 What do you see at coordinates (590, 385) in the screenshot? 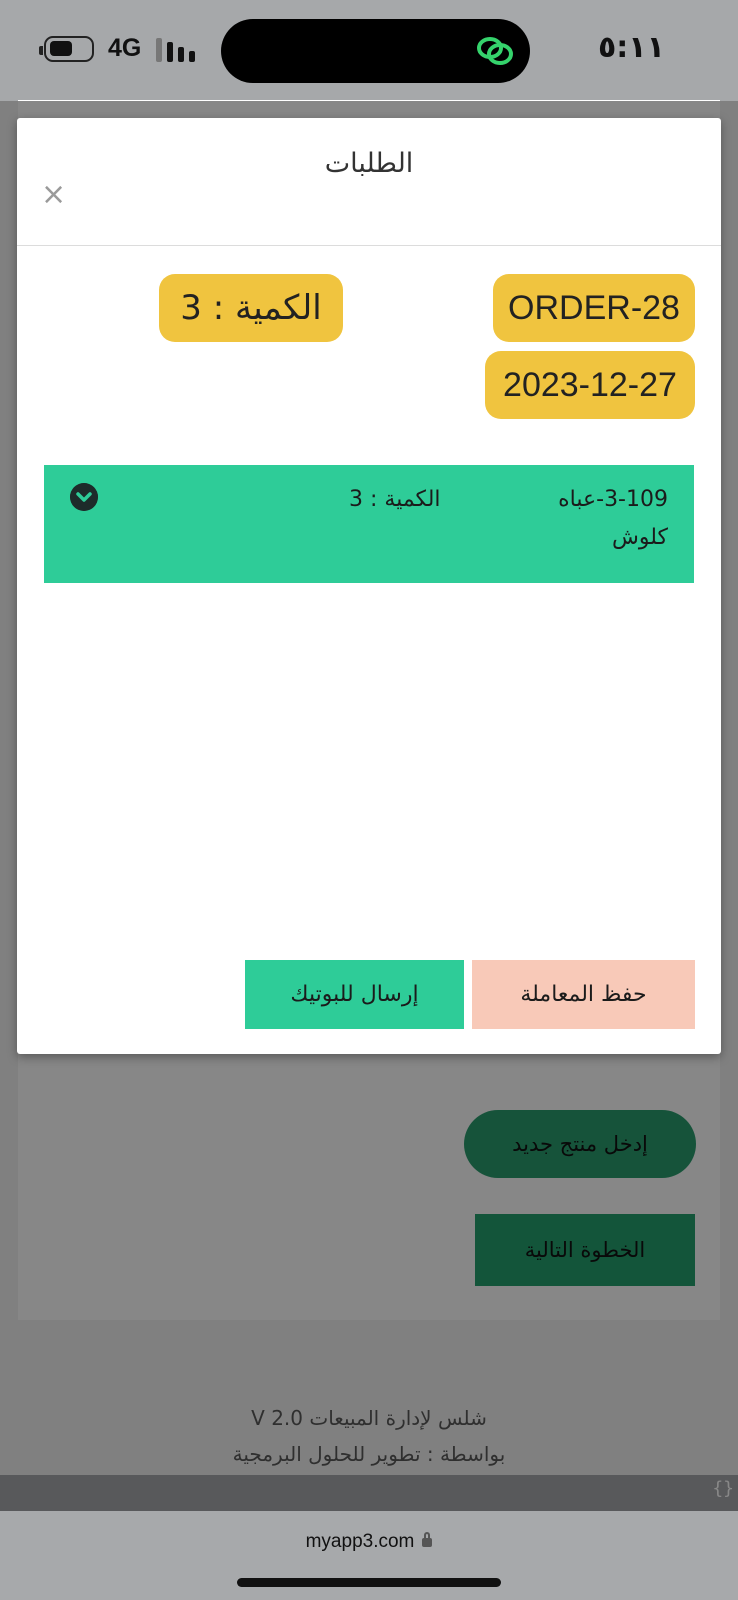
I see `order-date-badge: 2023-12-27` at bounding box center [590, 385].